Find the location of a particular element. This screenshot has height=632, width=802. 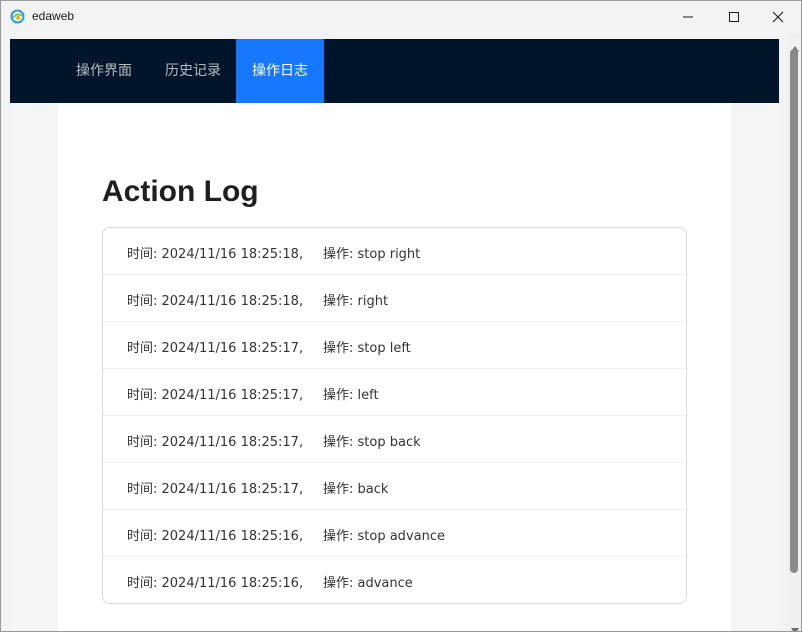

scroll-down-arrow-icon is located at coordinates (795, 625).